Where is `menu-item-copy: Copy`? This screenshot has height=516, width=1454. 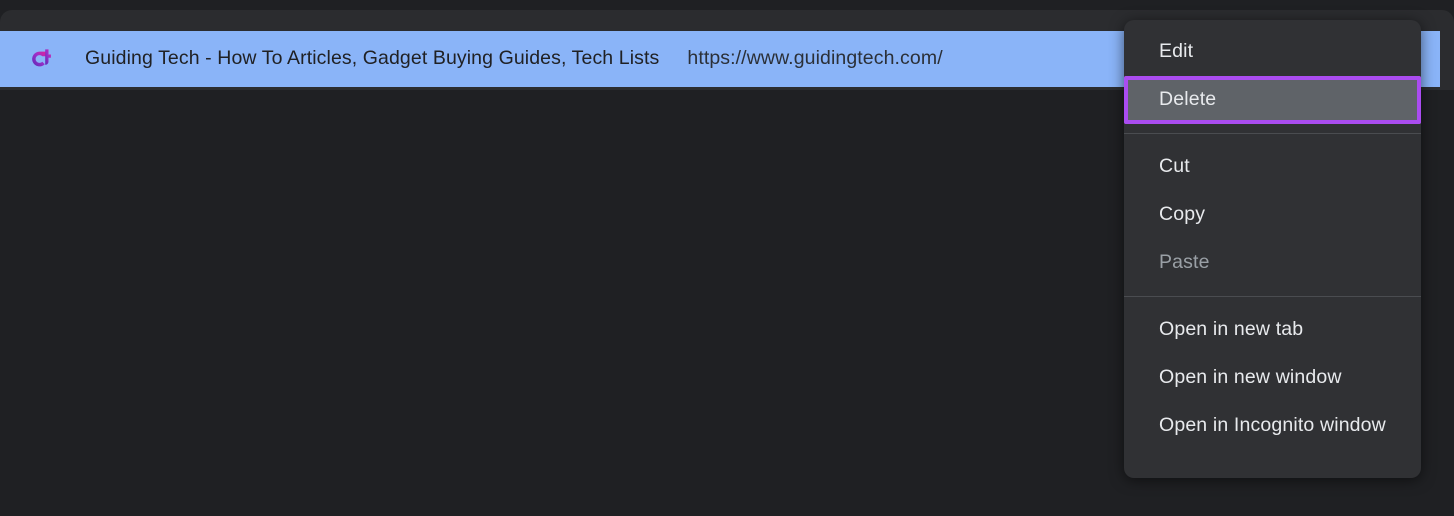 menu-item-copy: Copy is located at coordinates (1272, 215).